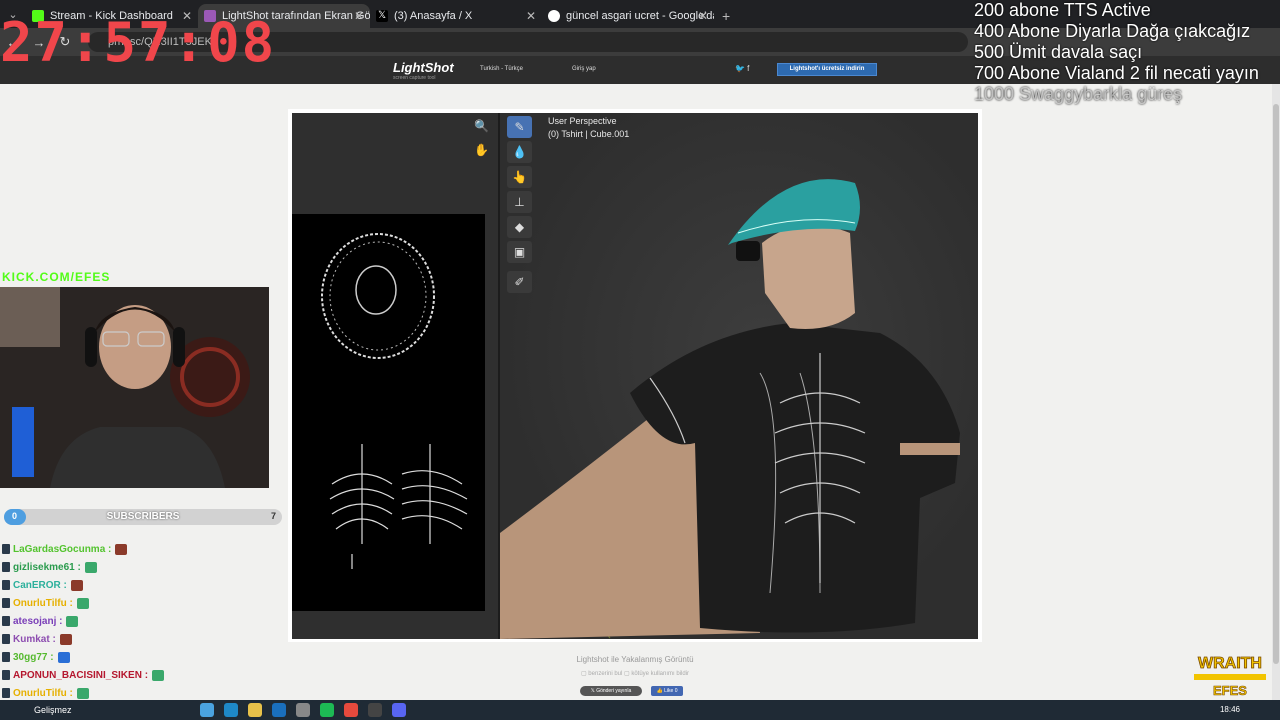 The width and height of the screenshot is (1280, 720). Describe the element at coordinates (433, 16) in the screenshot. I see `tab-label: (3) Anasayfa / X` at that location.